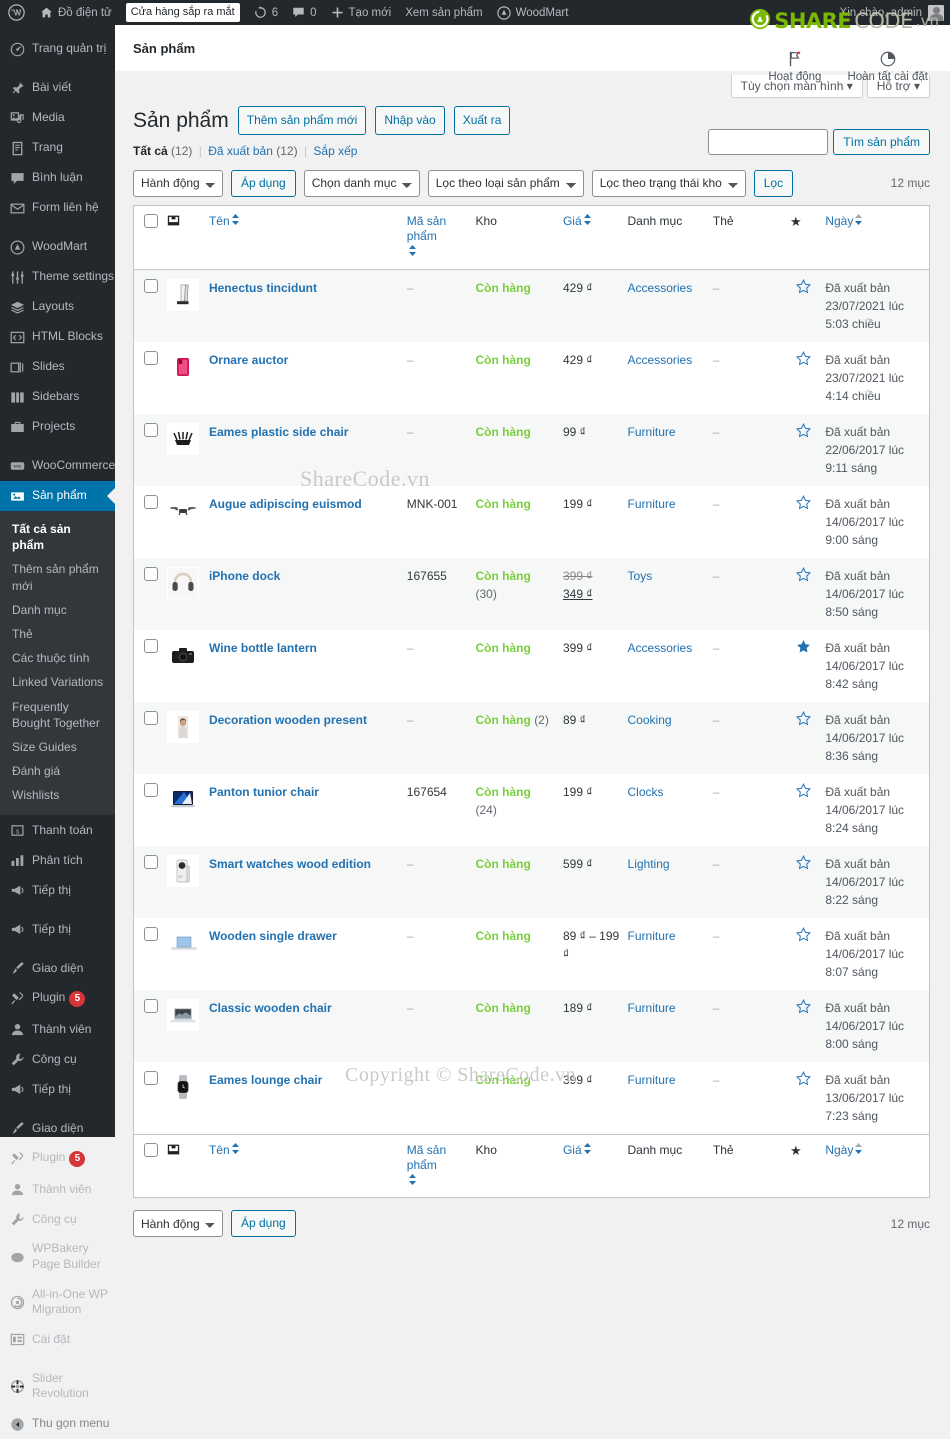 This screenshot has height=1439, width=950. I want to click on sidebar-item-products: Sản phẩm, so click(57, 496).